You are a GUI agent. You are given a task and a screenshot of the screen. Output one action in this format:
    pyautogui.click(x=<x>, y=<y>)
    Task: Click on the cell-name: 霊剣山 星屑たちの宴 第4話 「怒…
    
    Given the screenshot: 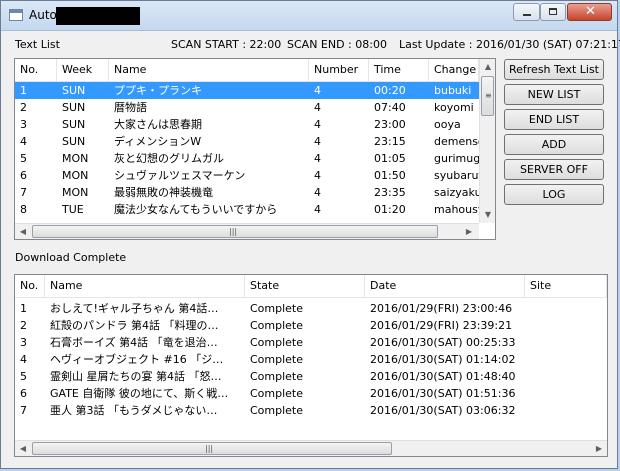 What is the action you would take?
    pyautogui.click(x=136, y=376)
    